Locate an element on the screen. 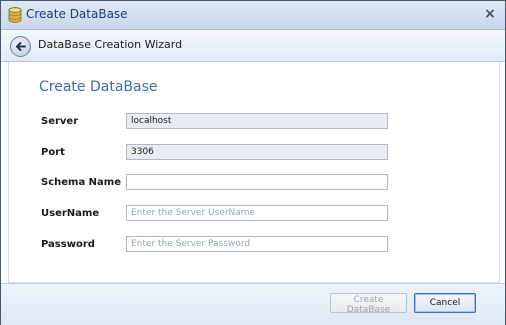 Image resolution: width=506 pixels, height=325 pixels. back-arrow-icon is located at coordinates (21, 46).